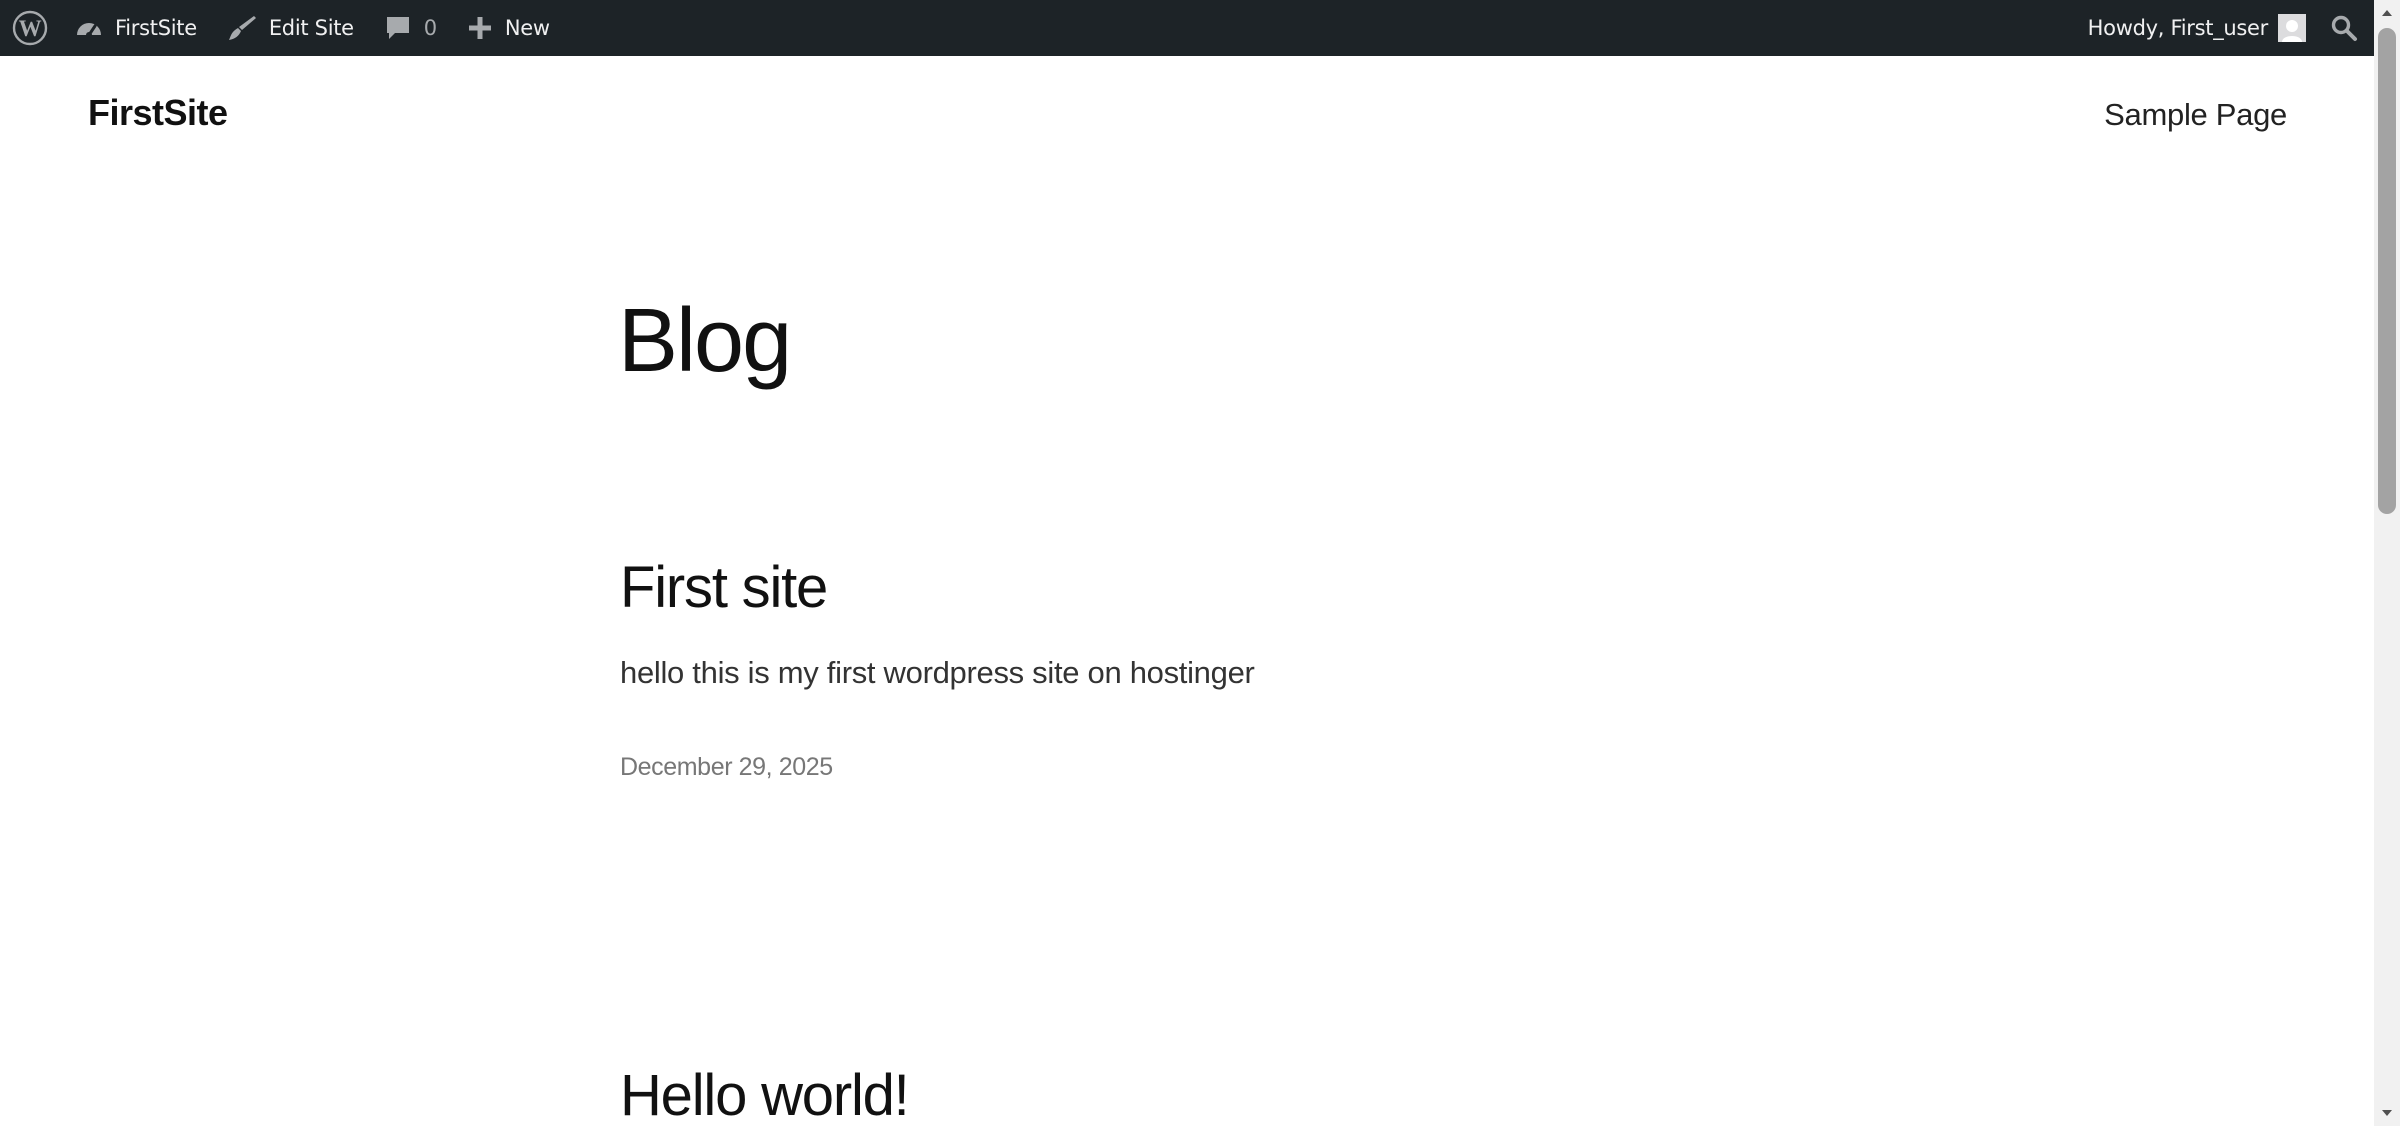 The width and height of the screenshot is (2400, 1128). Describe the element at coordinates (2387, 271) in the screenshot. I see `scrollbar-thumb` at that location.